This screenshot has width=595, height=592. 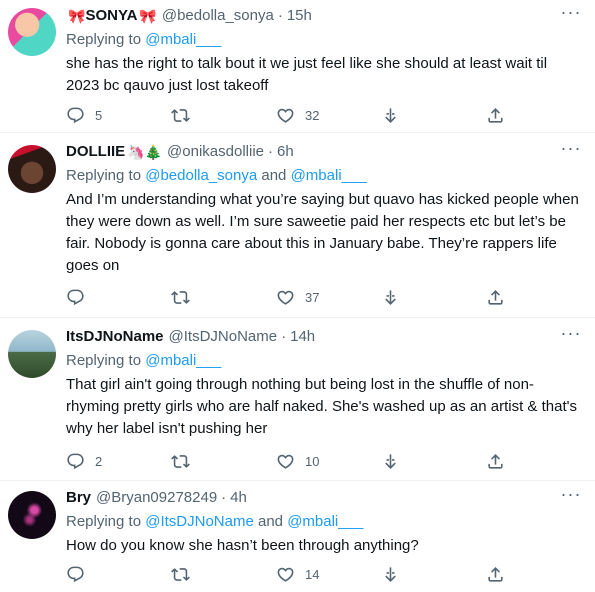 What do you see at coordinates (199, 521) in the screenshot?
I see `mention-link: @ItsDJNoName` at bounding box center [199, 521].